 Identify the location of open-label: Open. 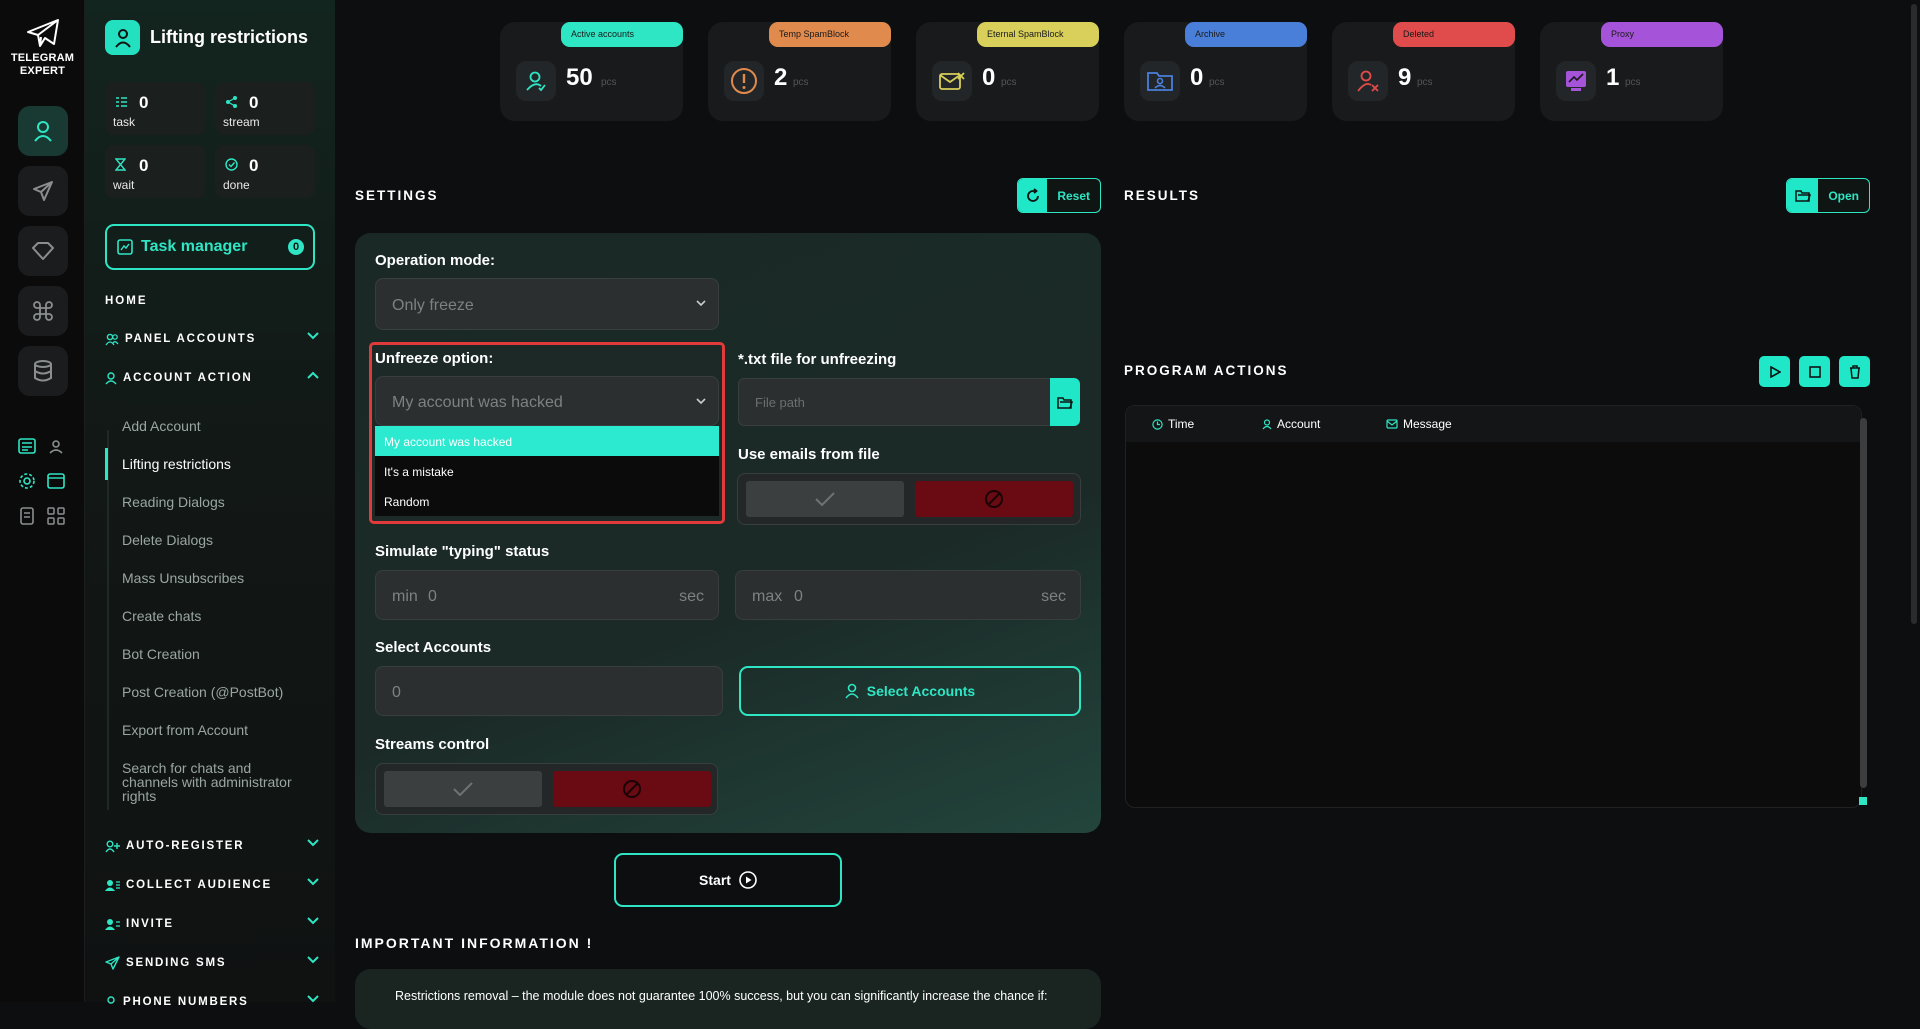
(1843, 195).